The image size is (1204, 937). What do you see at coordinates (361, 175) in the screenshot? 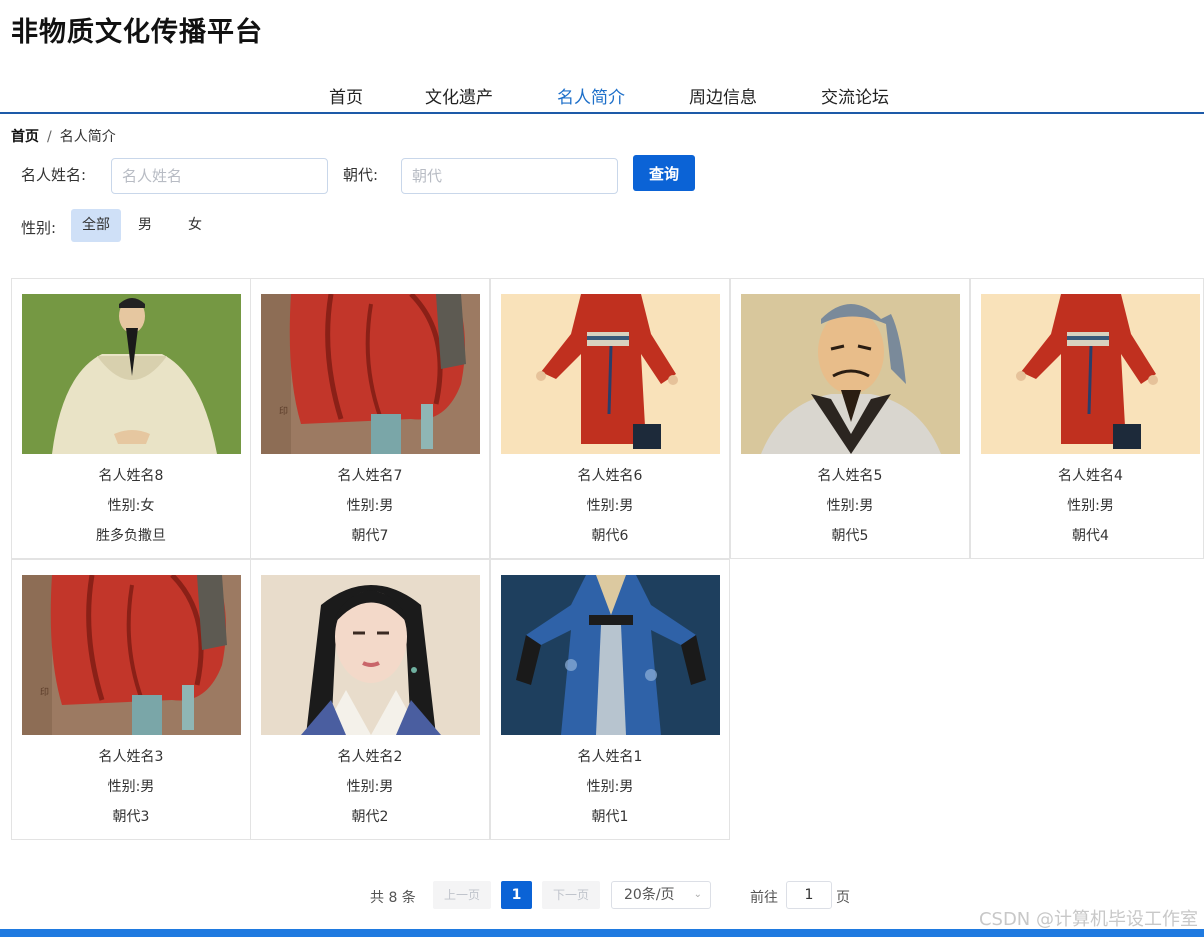
I see `dynasty-label: 朝代:` at bounding box center [361, 175].